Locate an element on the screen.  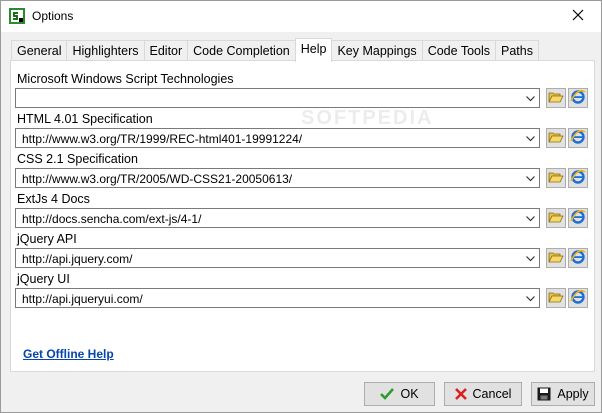
url-value: http://docs.sencha.com/ext-js/4-1/ is located at coordinates (112, 219).